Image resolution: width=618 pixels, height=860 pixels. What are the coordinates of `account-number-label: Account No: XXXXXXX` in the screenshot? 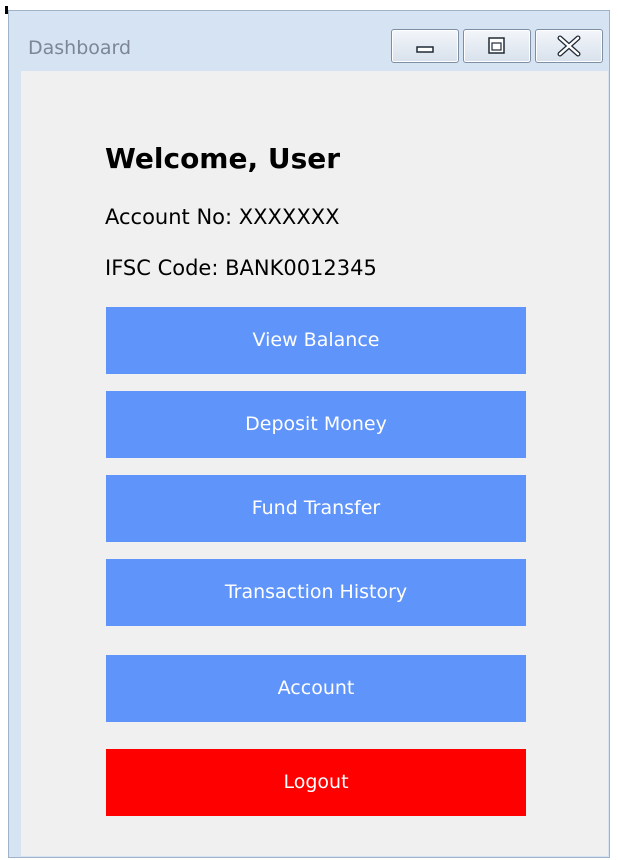 It's located at (222, 217).